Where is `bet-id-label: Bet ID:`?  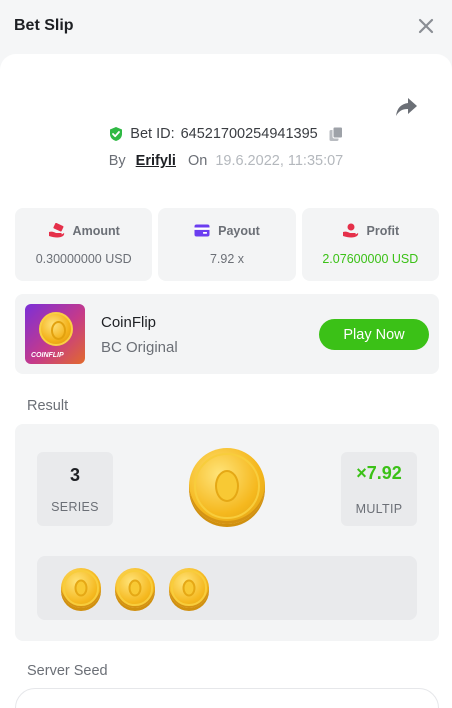
bet-id-label: Bet ID: is located at coordinates (152, 134).